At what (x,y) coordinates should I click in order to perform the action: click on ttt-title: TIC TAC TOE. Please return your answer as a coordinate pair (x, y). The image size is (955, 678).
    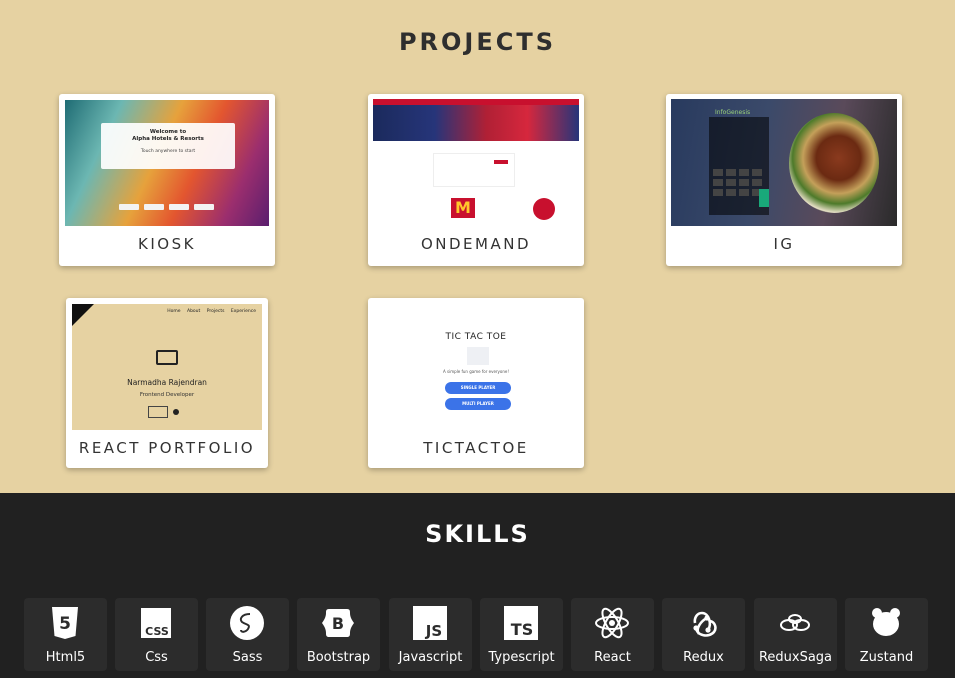
    Looking at the image, I should click on (476, 337).